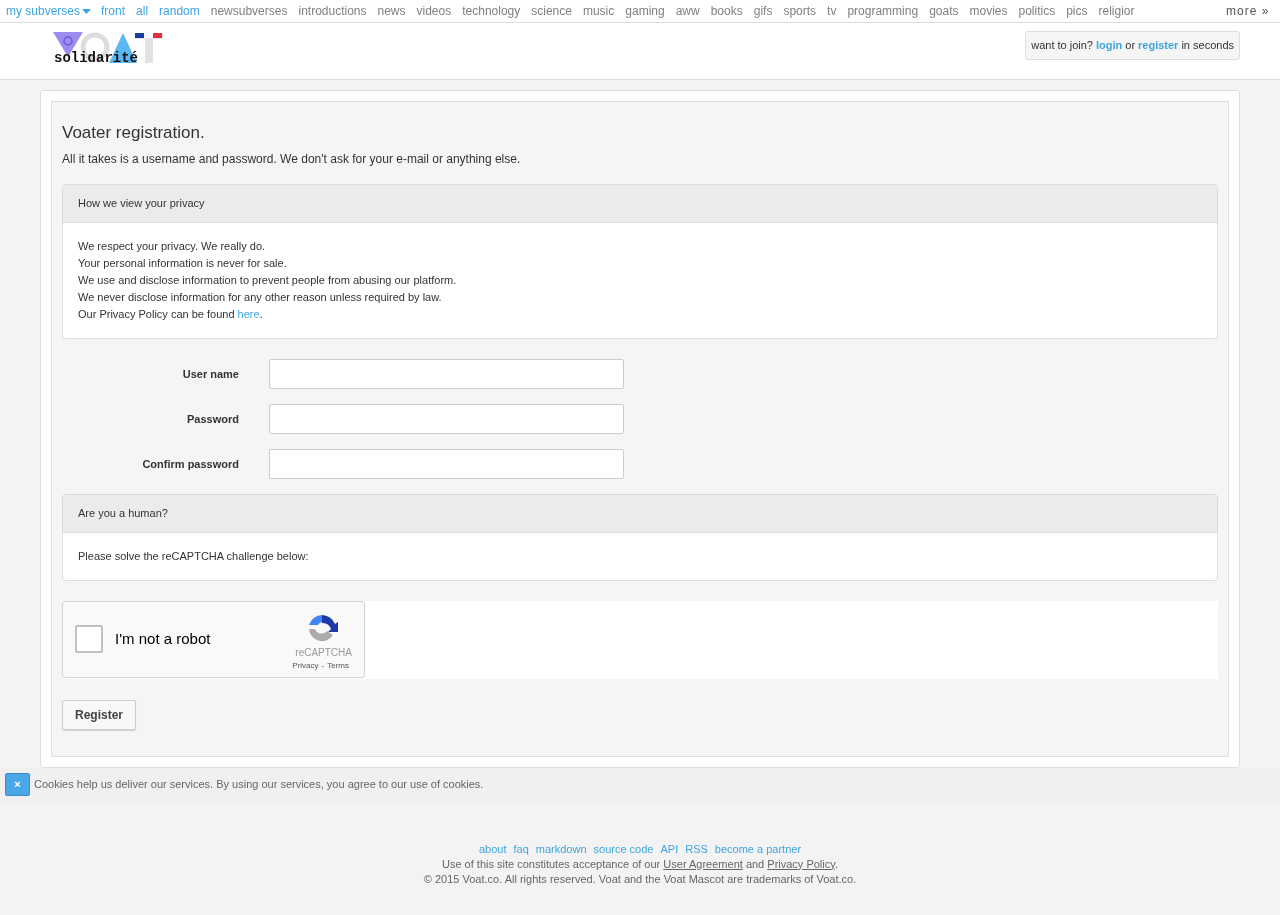  What do you see at coordinates (1037, 11) in the screenshot?
I see `nav-link: politics` at bounding box center [1037, 11].